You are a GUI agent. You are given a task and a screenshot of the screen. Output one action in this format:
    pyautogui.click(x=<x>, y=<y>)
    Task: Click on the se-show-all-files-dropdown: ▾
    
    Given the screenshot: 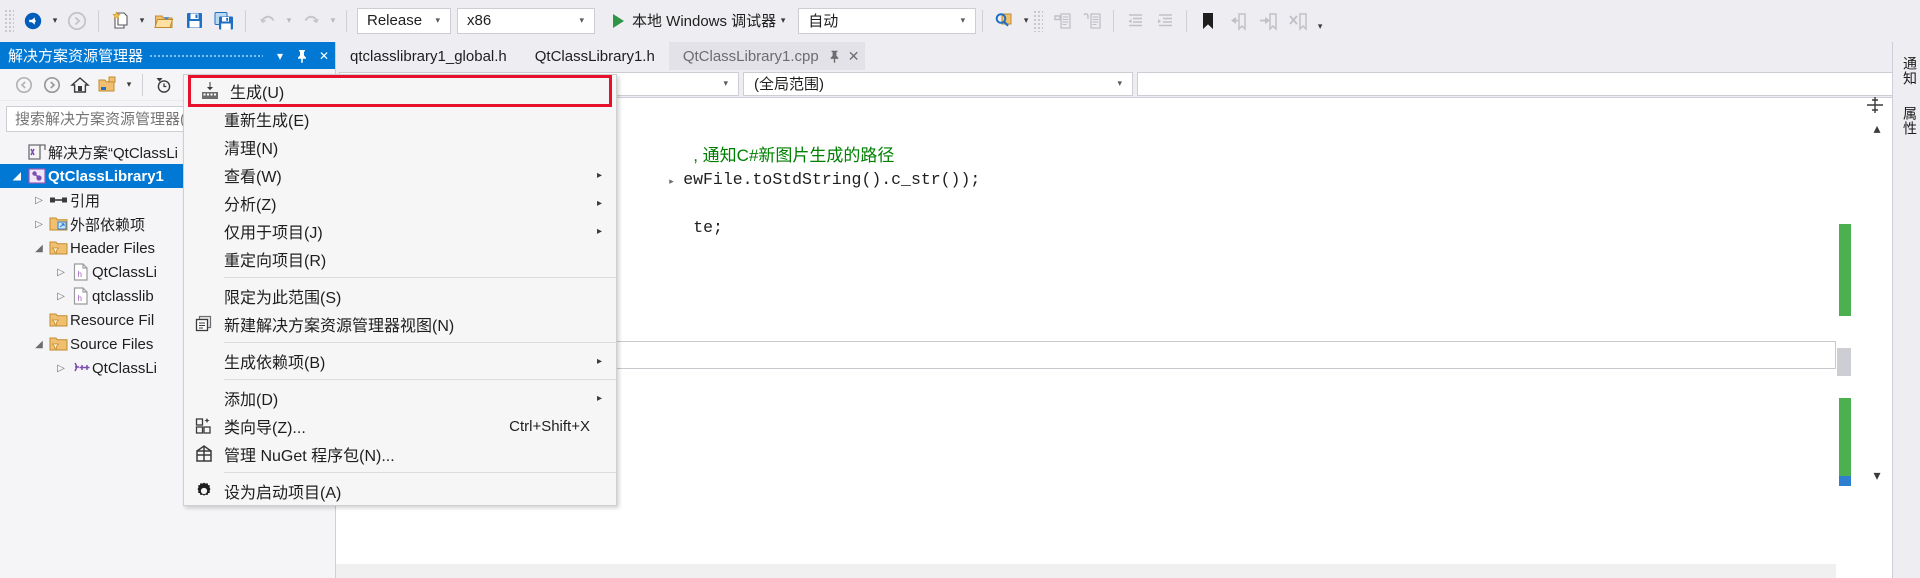 What is the action you would take?
    pyautogui.click(x=129, y=85)
    